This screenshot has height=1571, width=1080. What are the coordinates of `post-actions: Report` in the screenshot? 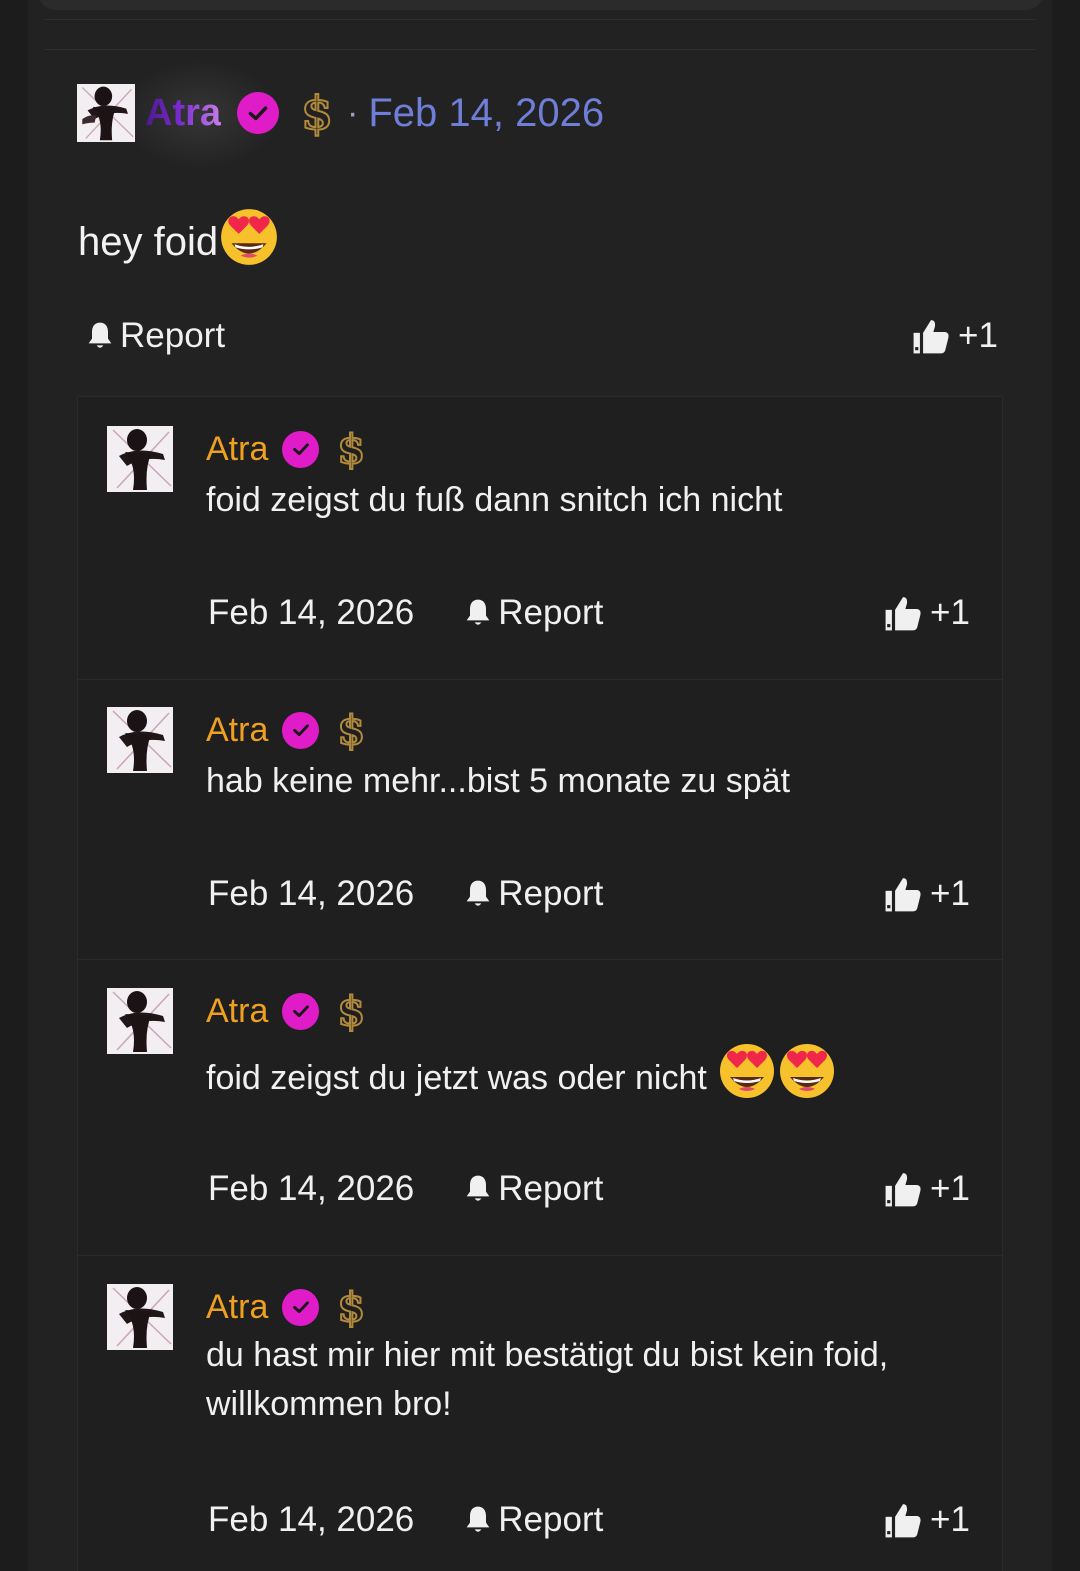 It's located at (154, 336).